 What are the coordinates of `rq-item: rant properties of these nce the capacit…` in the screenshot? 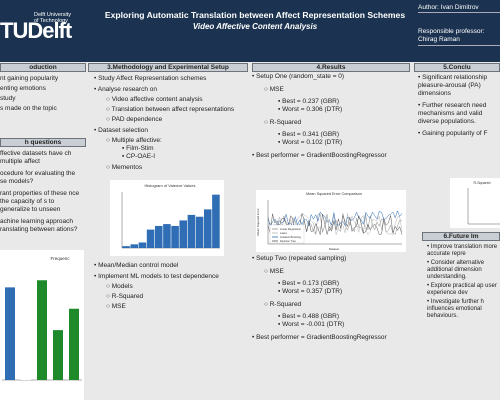 It's located at (40, 201).